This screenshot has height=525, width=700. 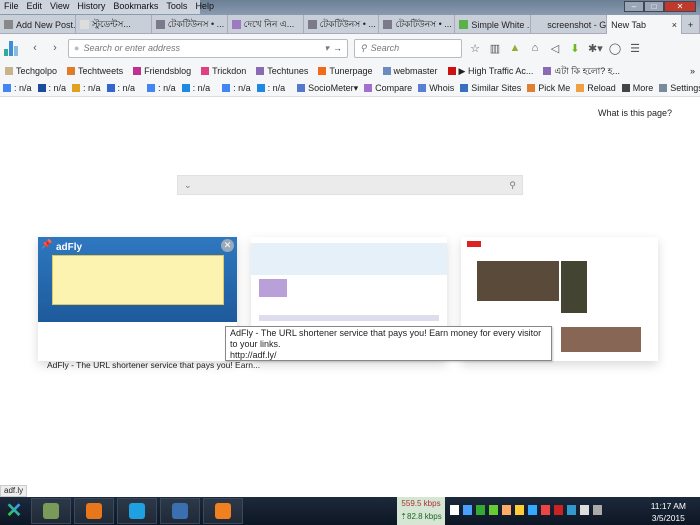 I want to click on dropdown-icon: ▾, so click(x=326, y=48).